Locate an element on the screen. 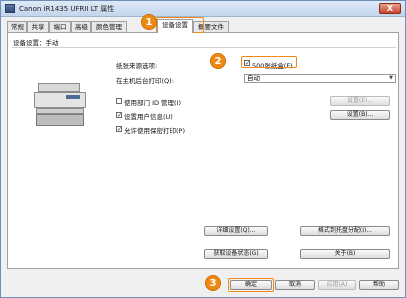  tab-sharing: 共享 is located at coordinates (38, 26).